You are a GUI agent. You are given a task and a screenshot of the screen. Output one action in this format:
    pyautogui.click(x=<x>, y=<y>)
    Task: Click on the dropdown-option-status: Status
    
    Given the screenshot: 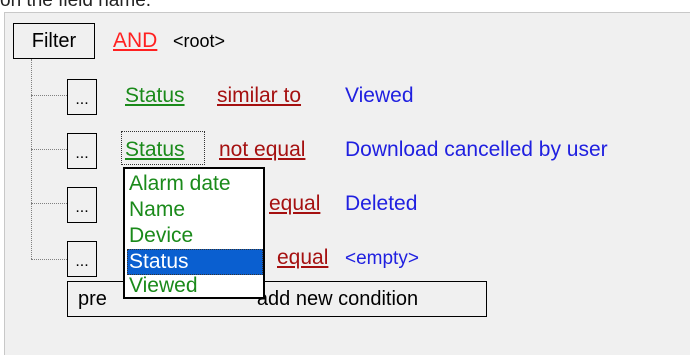 What is the action you would take?
    pyautogui.click(x=195, y=262)
    